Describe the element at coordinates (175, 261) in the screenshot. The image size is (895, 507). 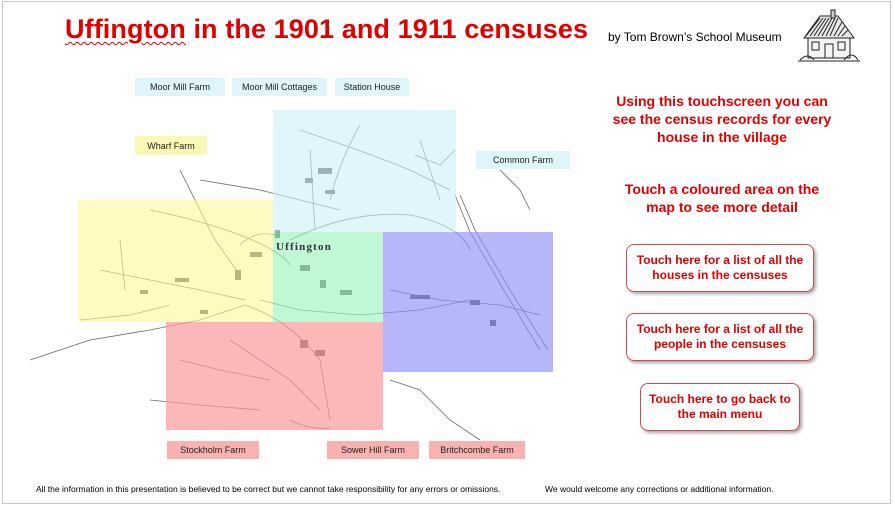
I see `map-area-west` at that location.